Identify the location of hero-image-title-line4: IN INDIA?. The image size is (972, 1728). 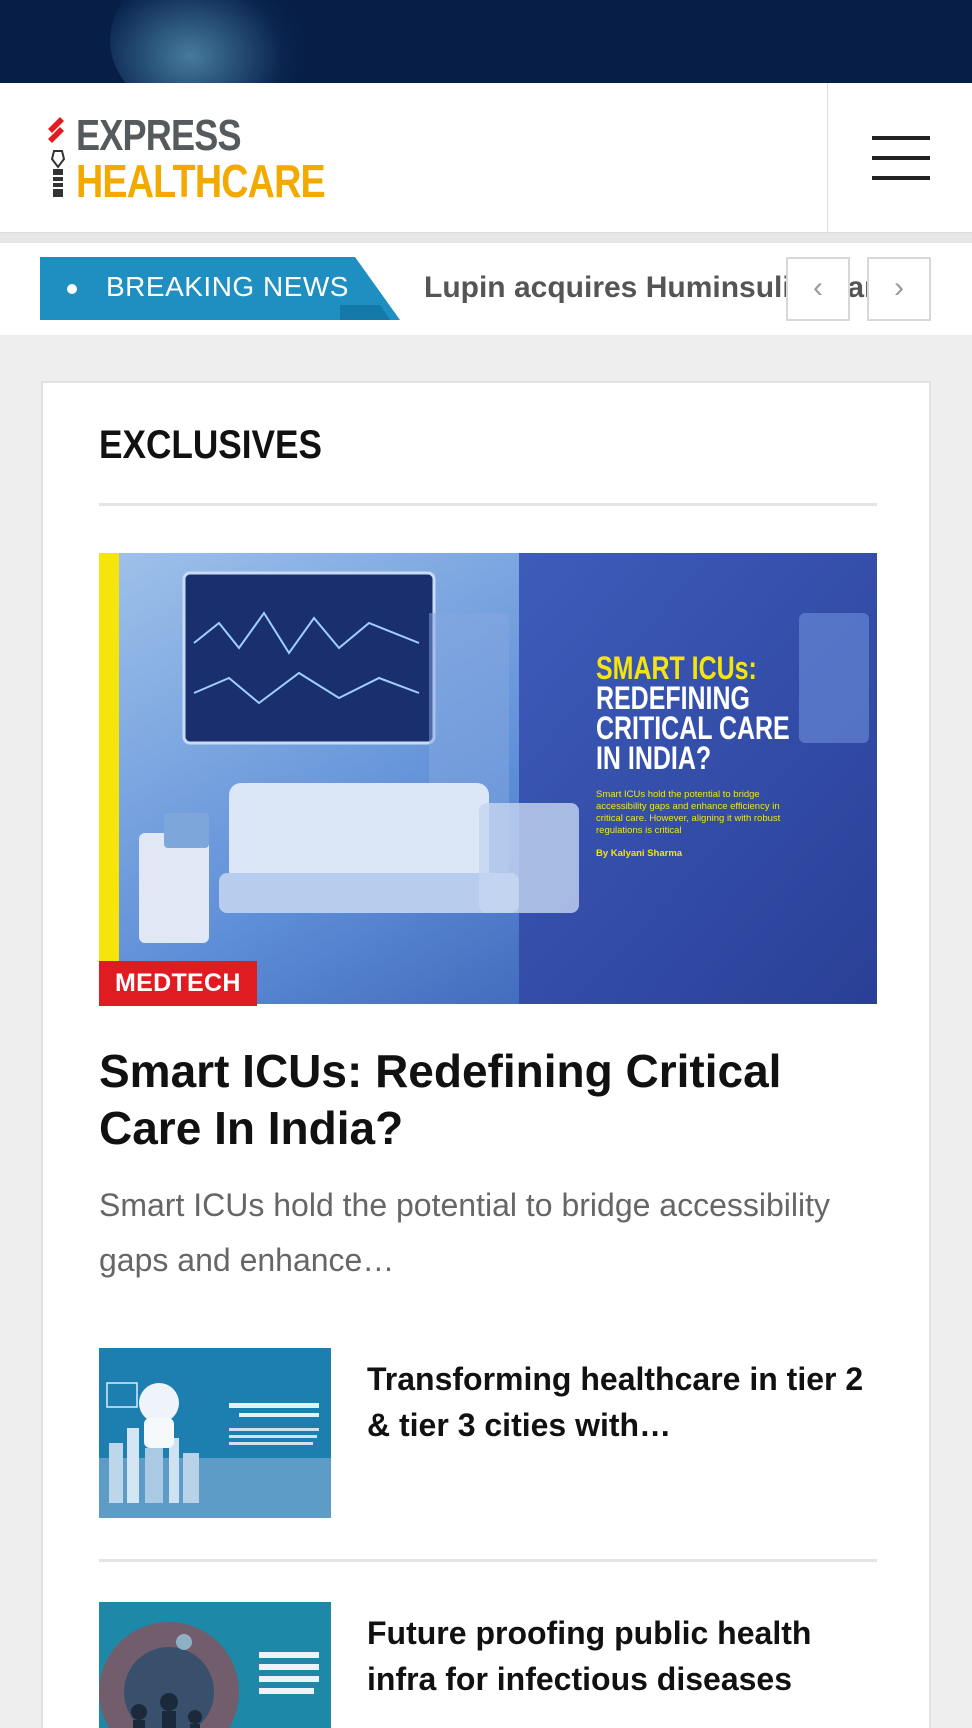
(654, 758).